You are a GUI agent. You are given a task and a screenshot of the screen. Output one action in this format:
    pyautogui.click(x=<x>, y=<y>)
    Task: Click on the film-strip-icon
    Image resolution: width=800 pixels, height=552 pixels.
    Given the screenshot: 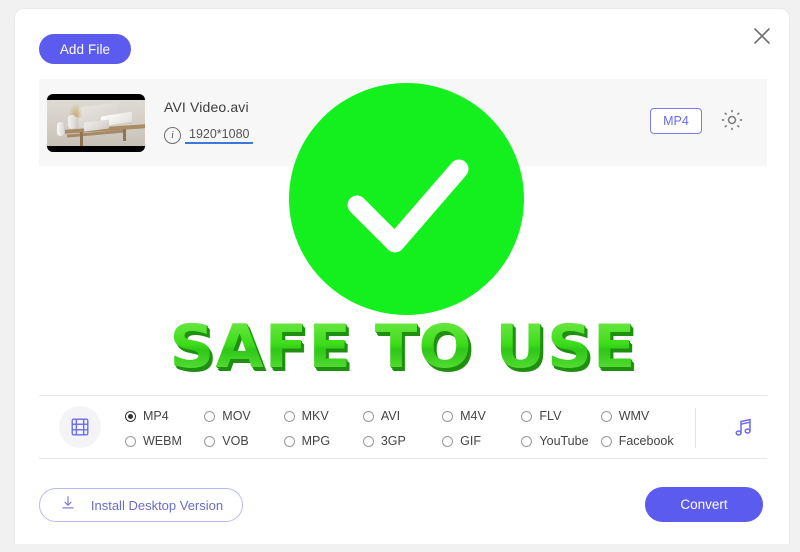 What is the action you would take?
    pyautogui.click(x=80, y=427)
    